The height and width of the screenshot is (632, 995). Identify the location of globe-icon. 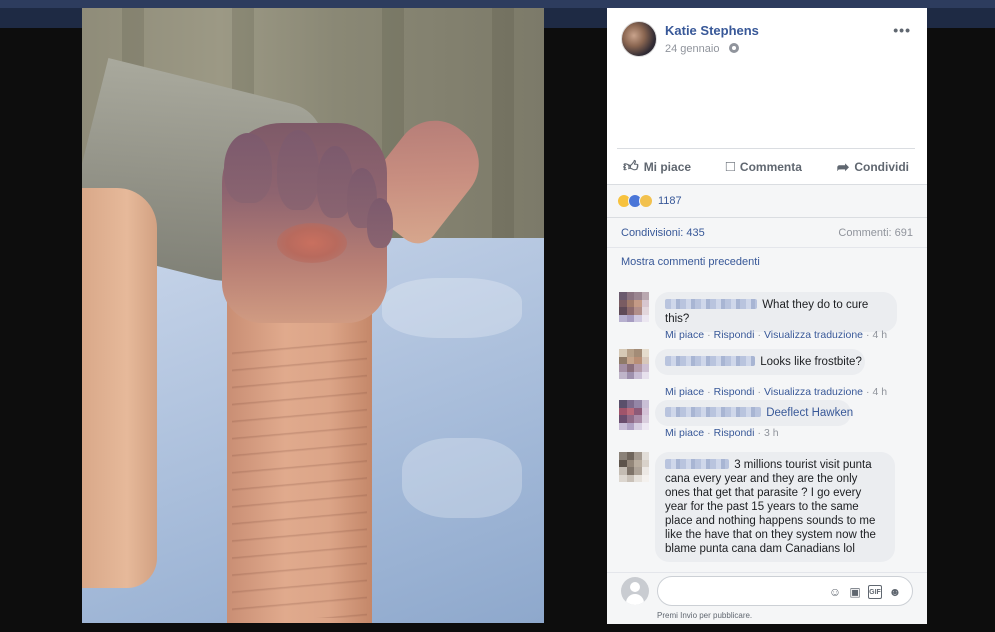
(733, 48).